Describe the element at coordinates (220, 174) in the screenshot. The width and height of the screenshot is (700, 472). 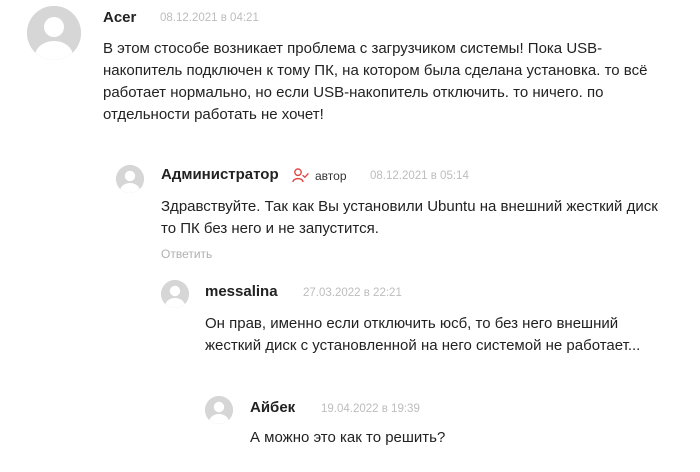
I see `comment-author: Администратор` at that location.